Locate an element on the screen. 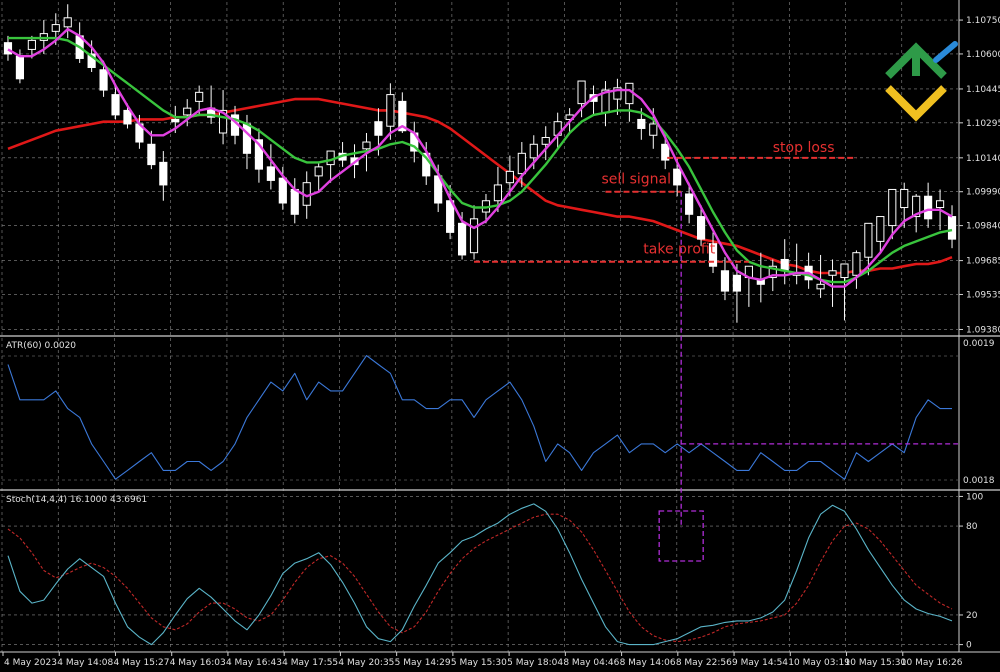 The image size is (1000, 672). price-tick-label: 1.10750 is located at coordinates (983, 21).